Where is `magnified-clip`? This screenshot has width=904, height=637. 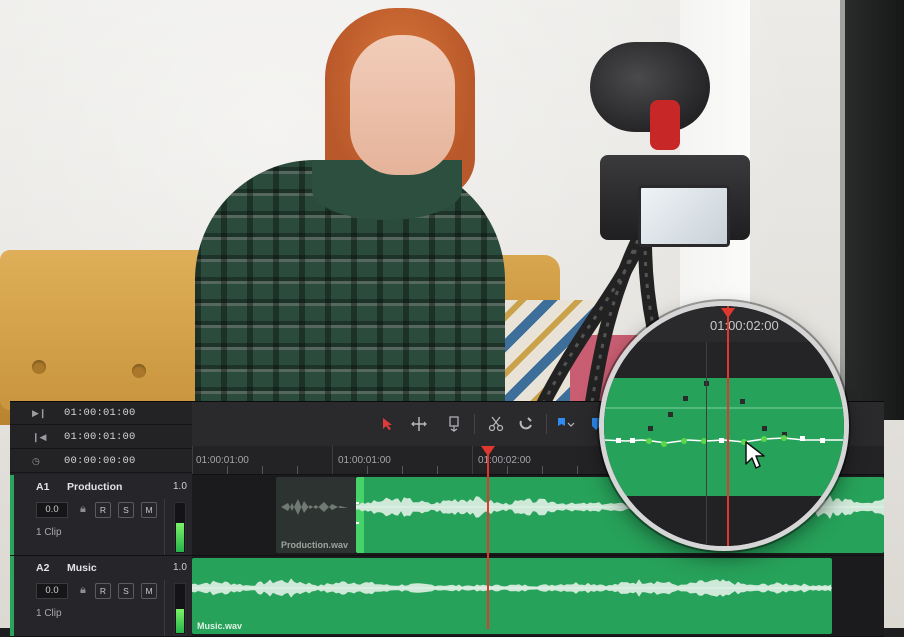
magnified-clip is located at coordinates (724, 437).